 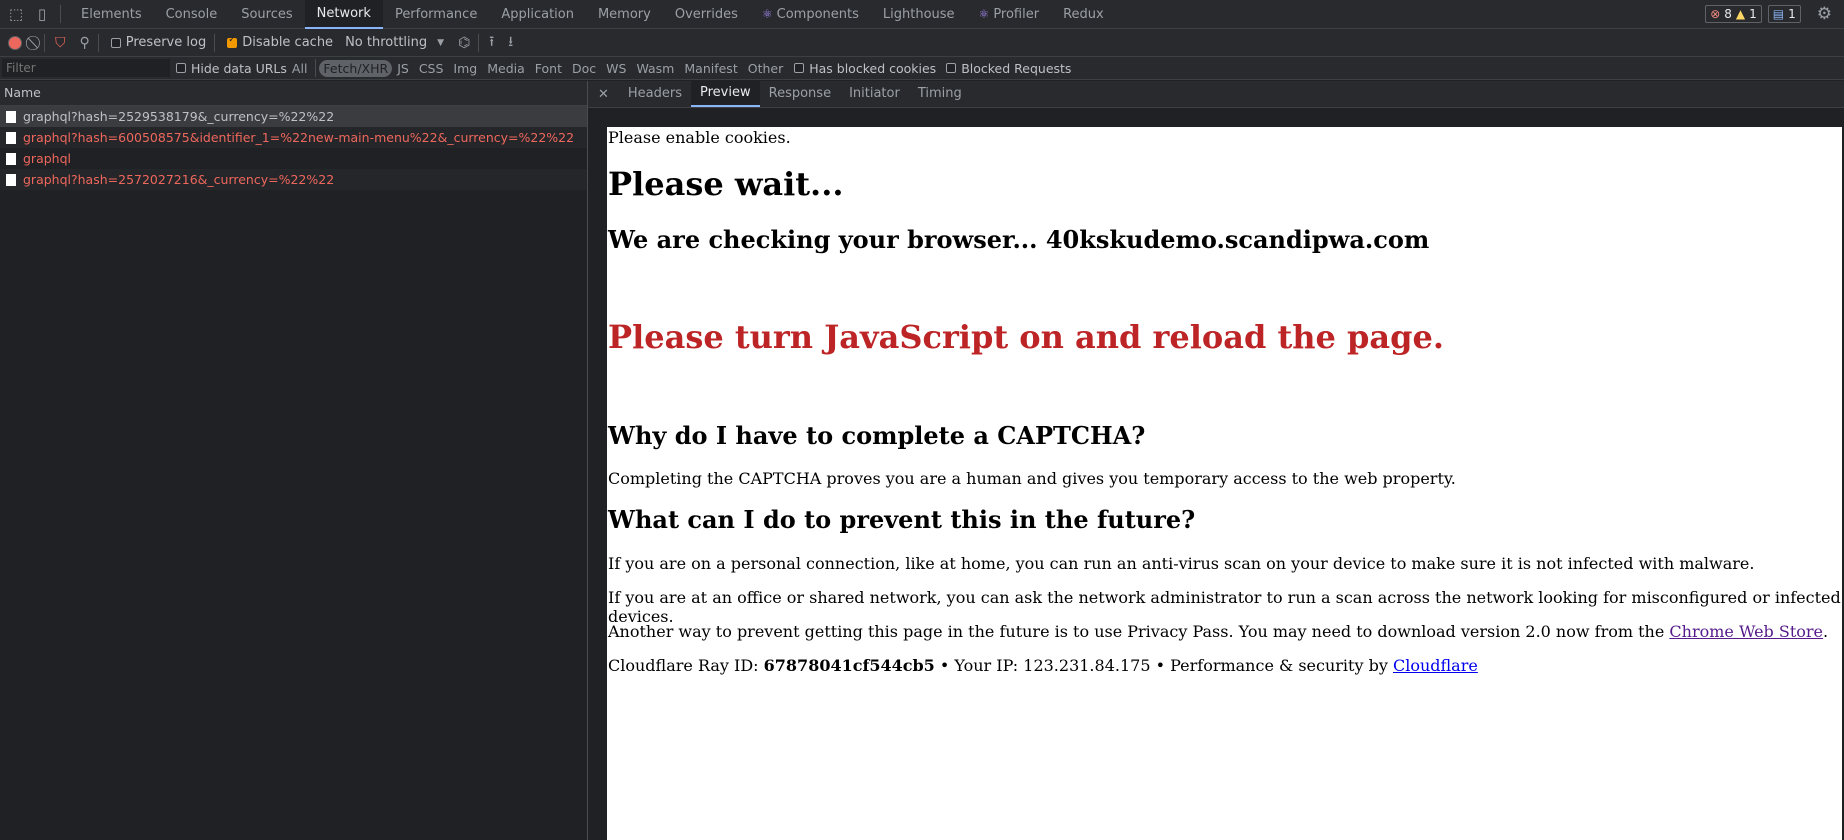 What do you see at coordinates (47, 158) in the screenshot?
I see `request-name: graphql` at bounding box center [47, 158].